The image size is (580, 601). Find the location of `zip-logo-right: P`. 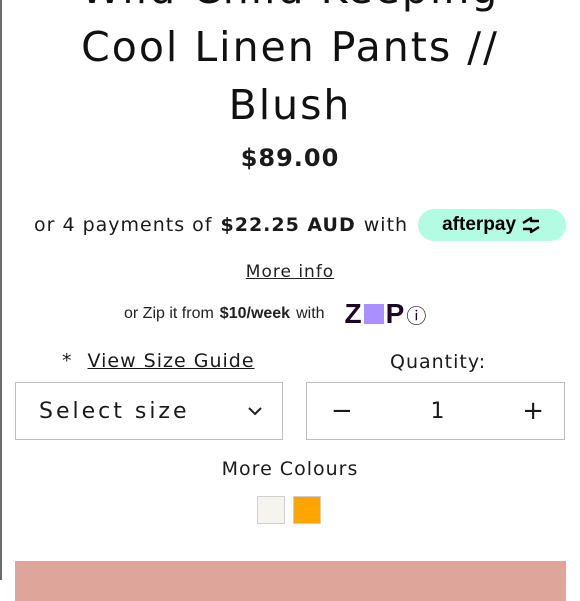

zip-logo-right: P is located at coordinates (395, 313).